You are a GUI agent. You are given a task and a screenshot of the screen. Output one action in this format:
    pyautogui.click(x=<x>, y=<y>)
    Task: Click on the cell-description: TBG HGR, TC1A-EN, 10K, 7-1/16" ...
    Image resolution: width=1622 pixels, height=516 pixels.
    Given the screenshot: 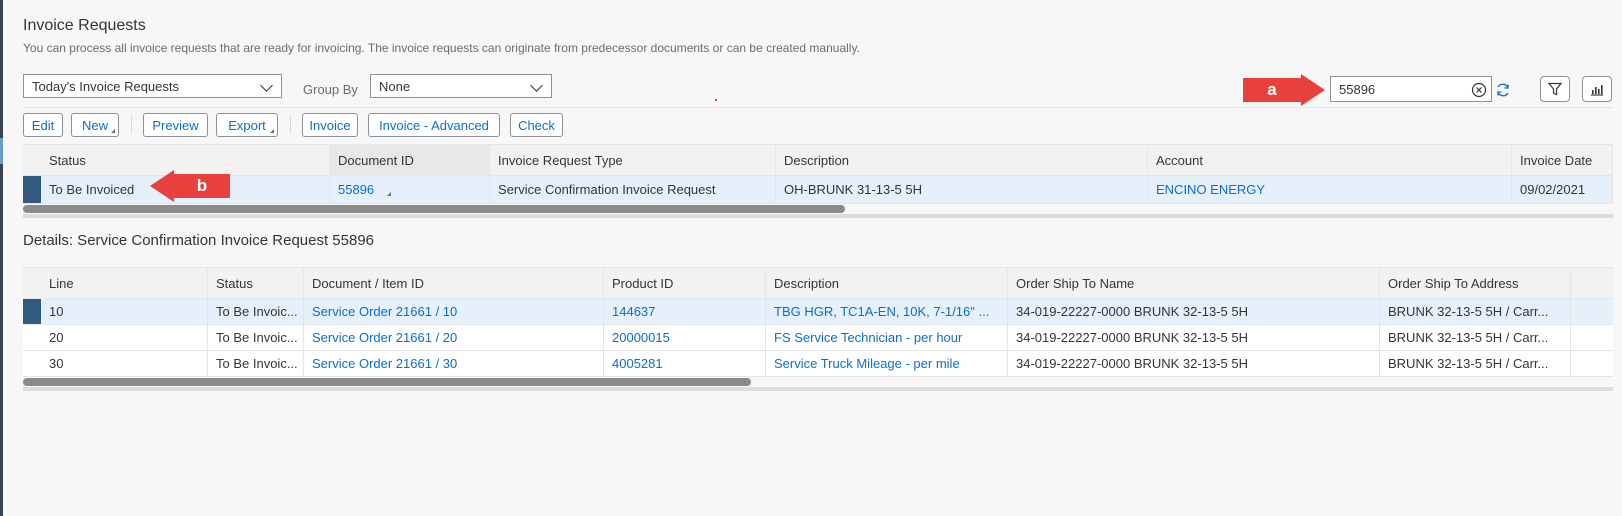 What is the action you would take?
    pyautogui.click(x=887, y=311)
    